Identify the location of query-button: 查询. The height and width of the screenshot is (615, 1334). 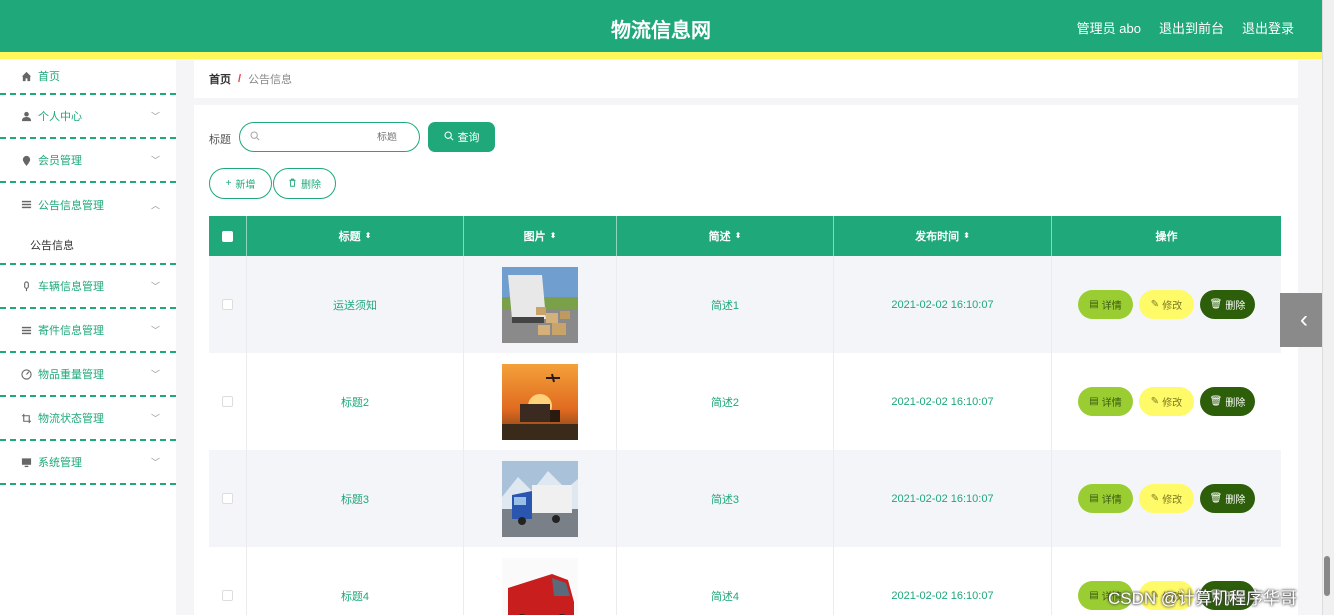
(461, 137).